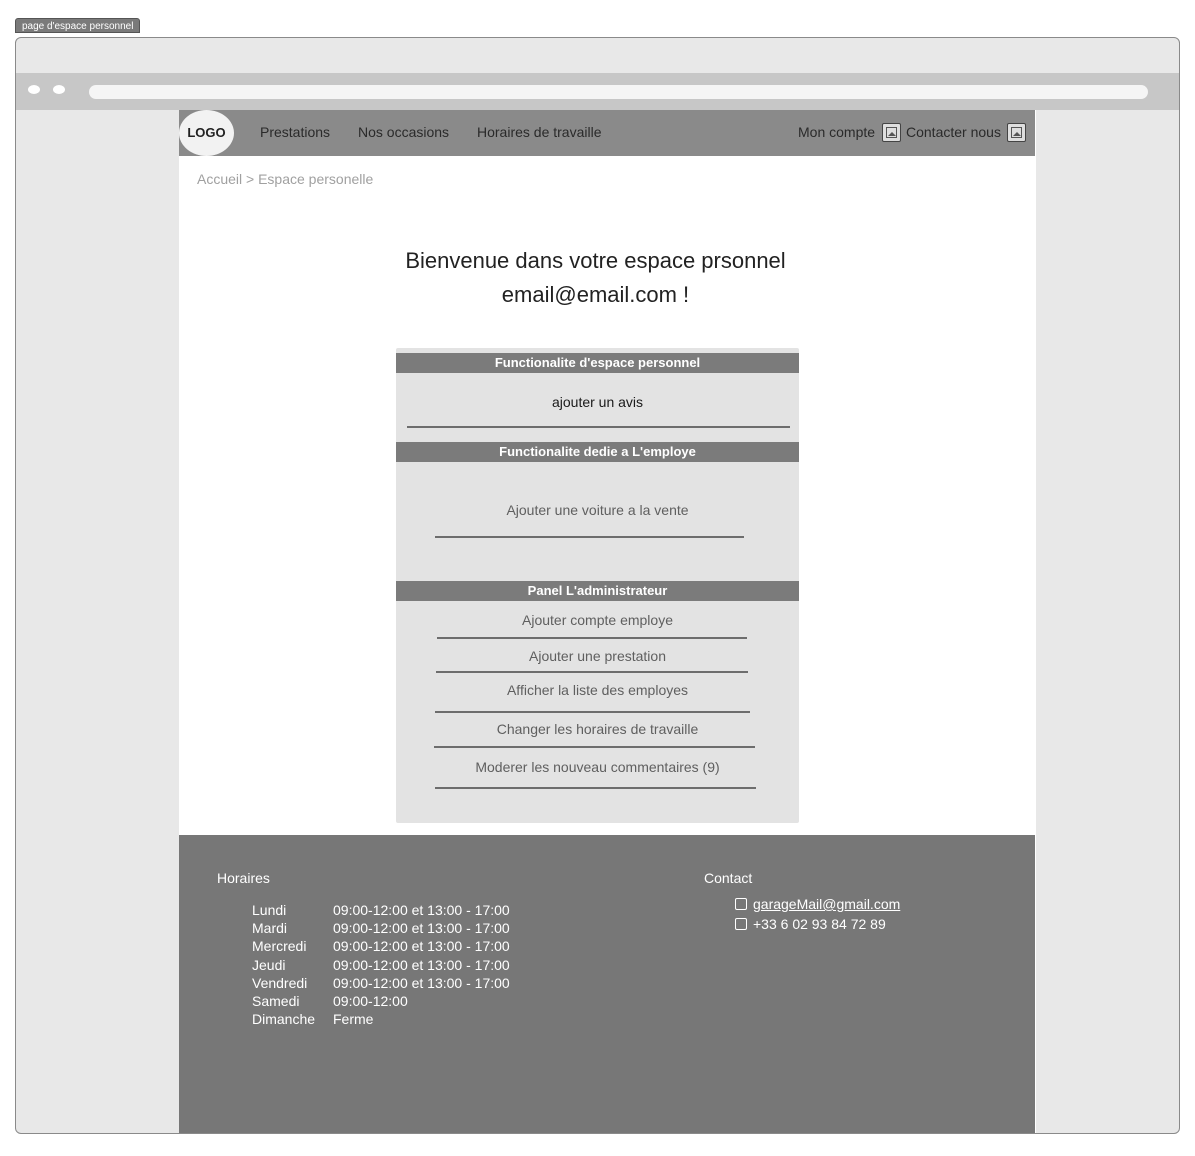 The width and height of the screenshot is (1195, 1156). I want to click on email-icon, so click(741, 904).